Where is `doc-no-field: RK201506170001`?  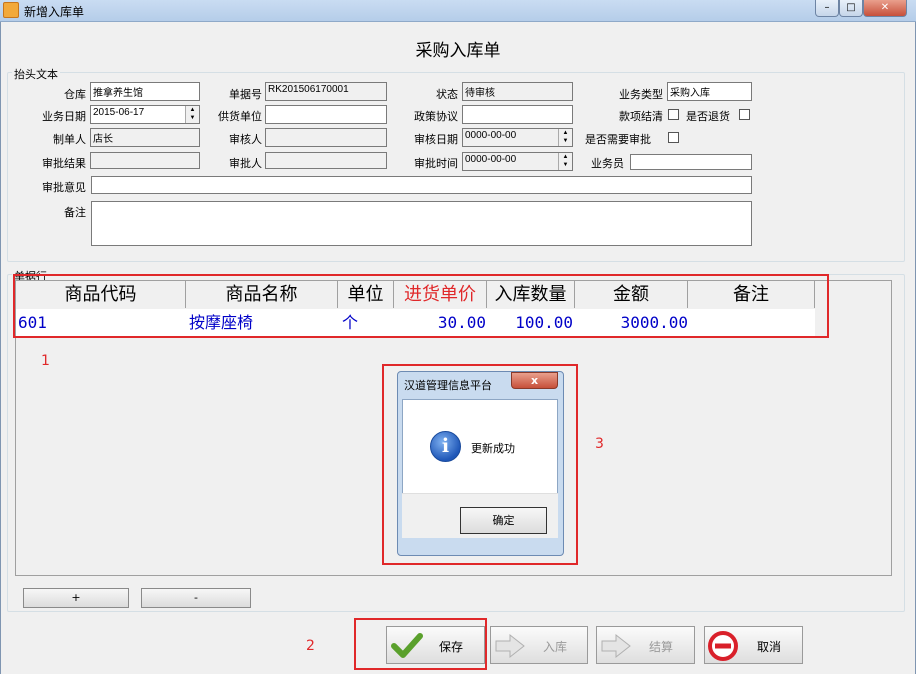 doc-no-field: RK201506170001 is located at coordinates (326, 91).